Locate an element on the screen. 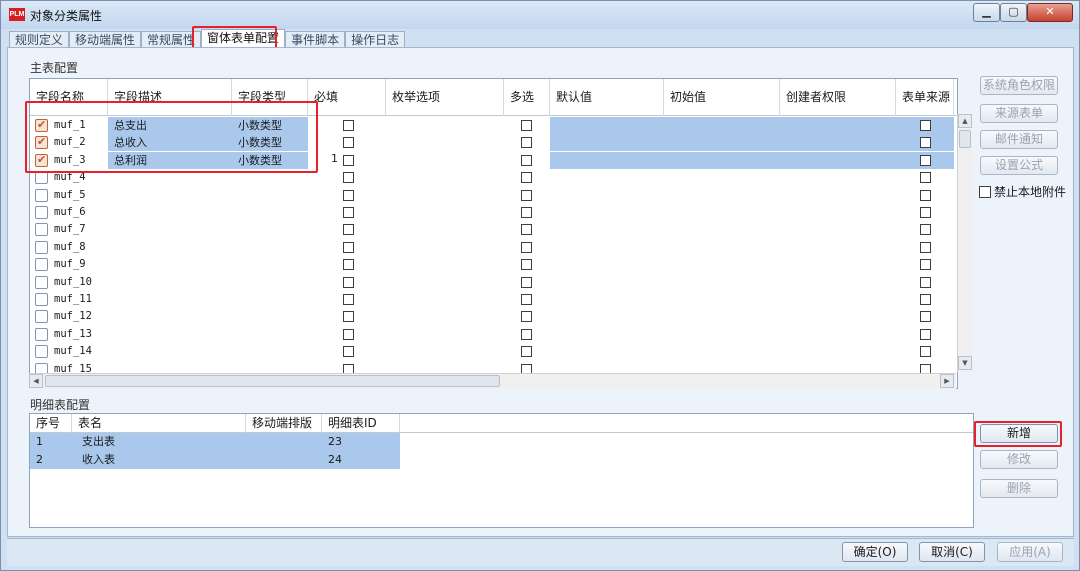 The height and width of the screenshot is (571, 1080). table-row: muf_6 is located at coordinates (493, 212).